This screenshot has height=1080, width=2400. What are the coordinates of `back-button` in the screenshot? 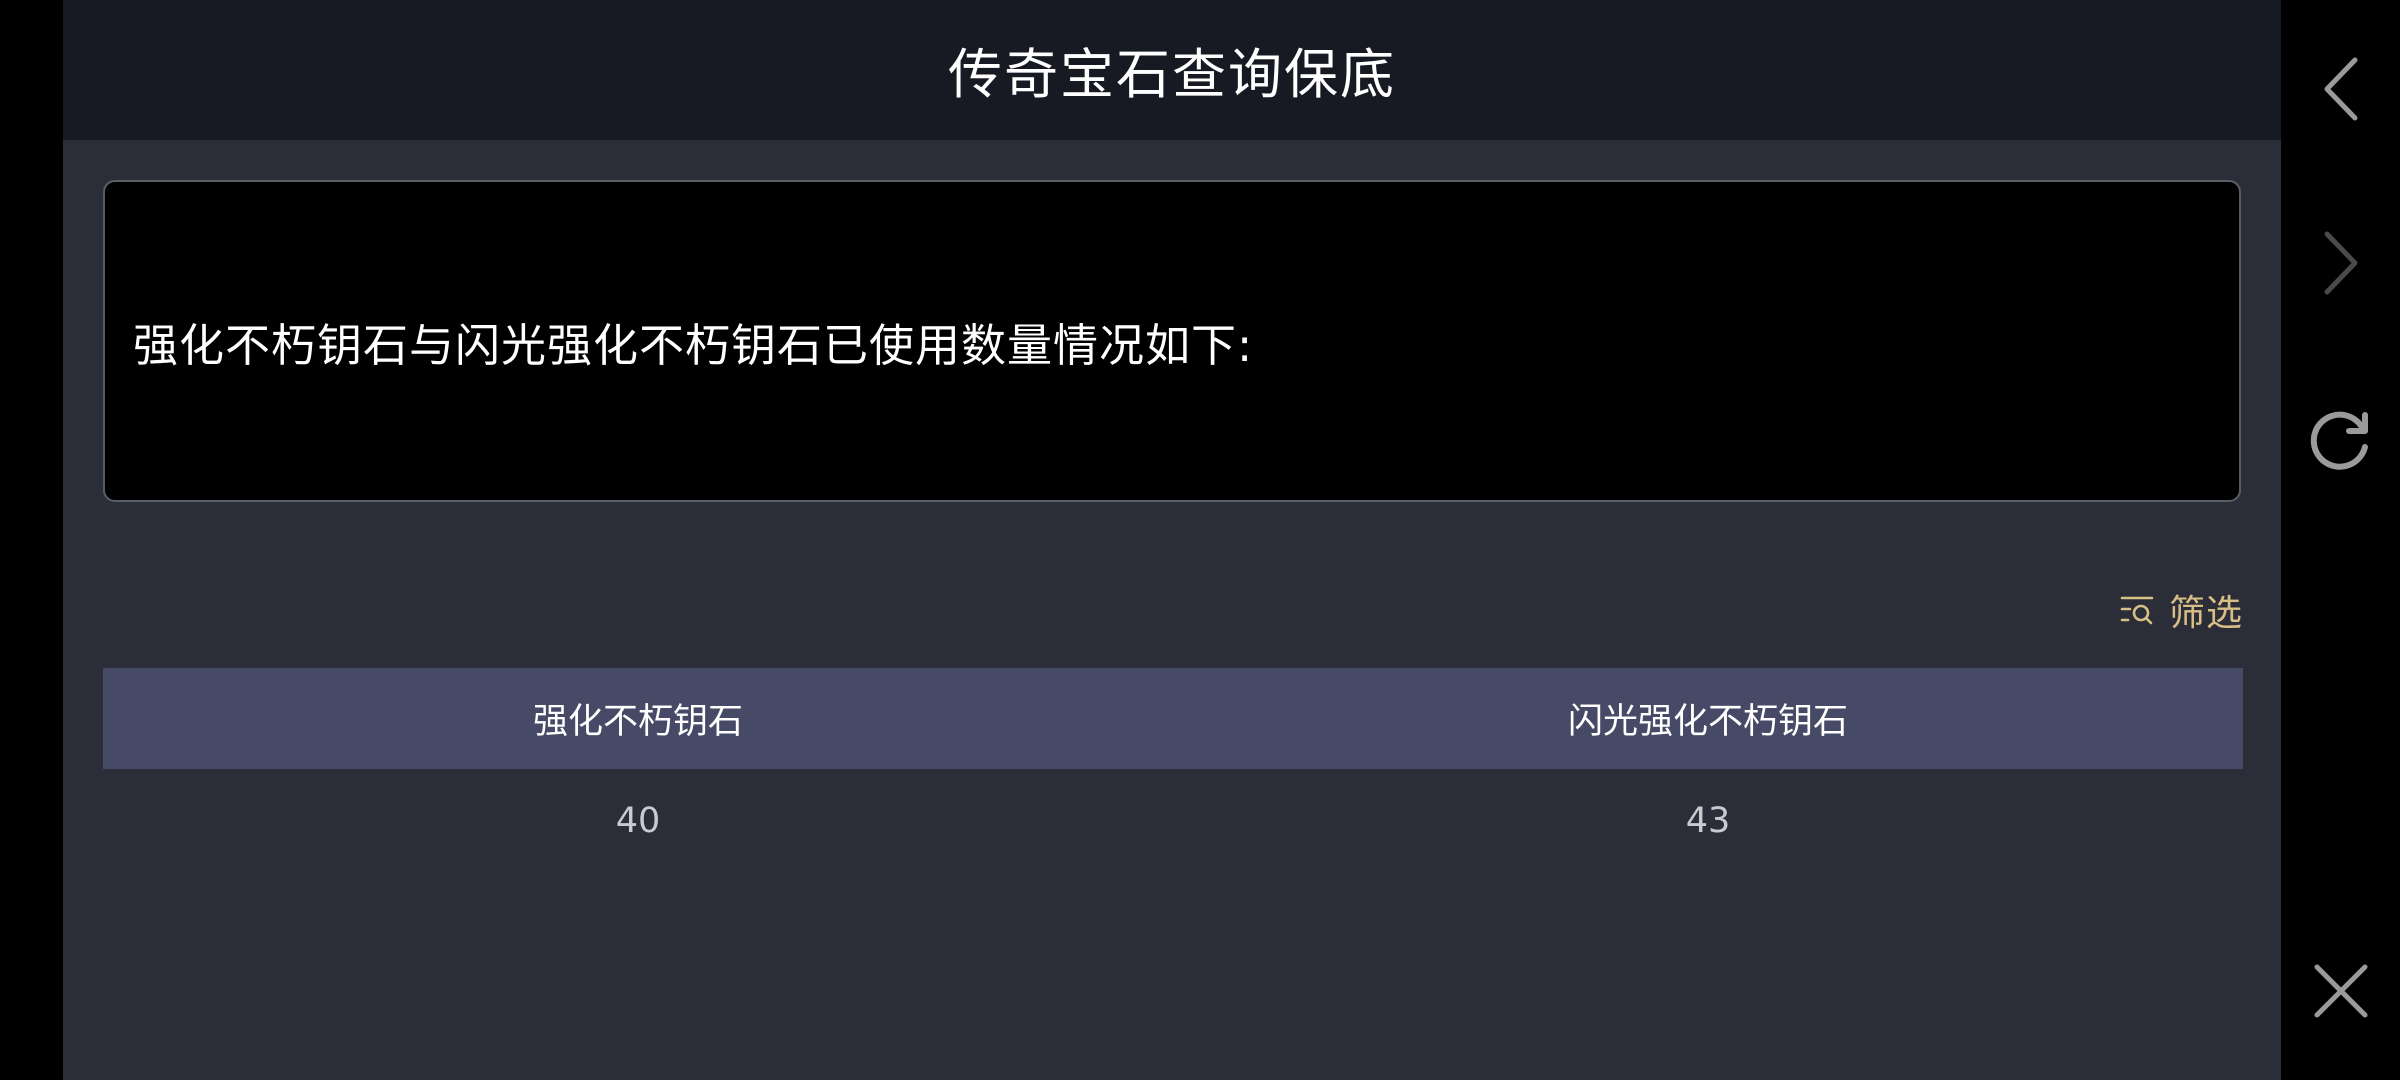 It's located at (2340, 89).